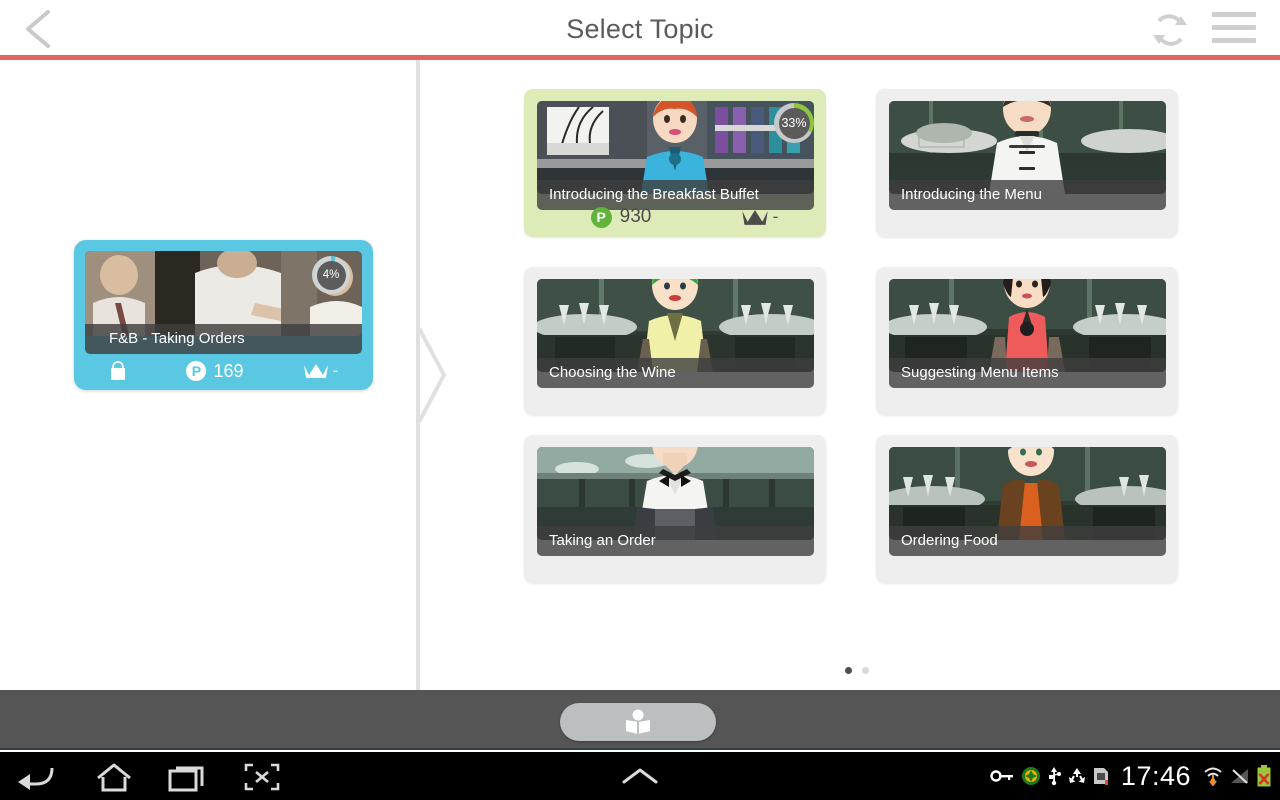  I want to click on nav-expand-button, so click(640, 777).